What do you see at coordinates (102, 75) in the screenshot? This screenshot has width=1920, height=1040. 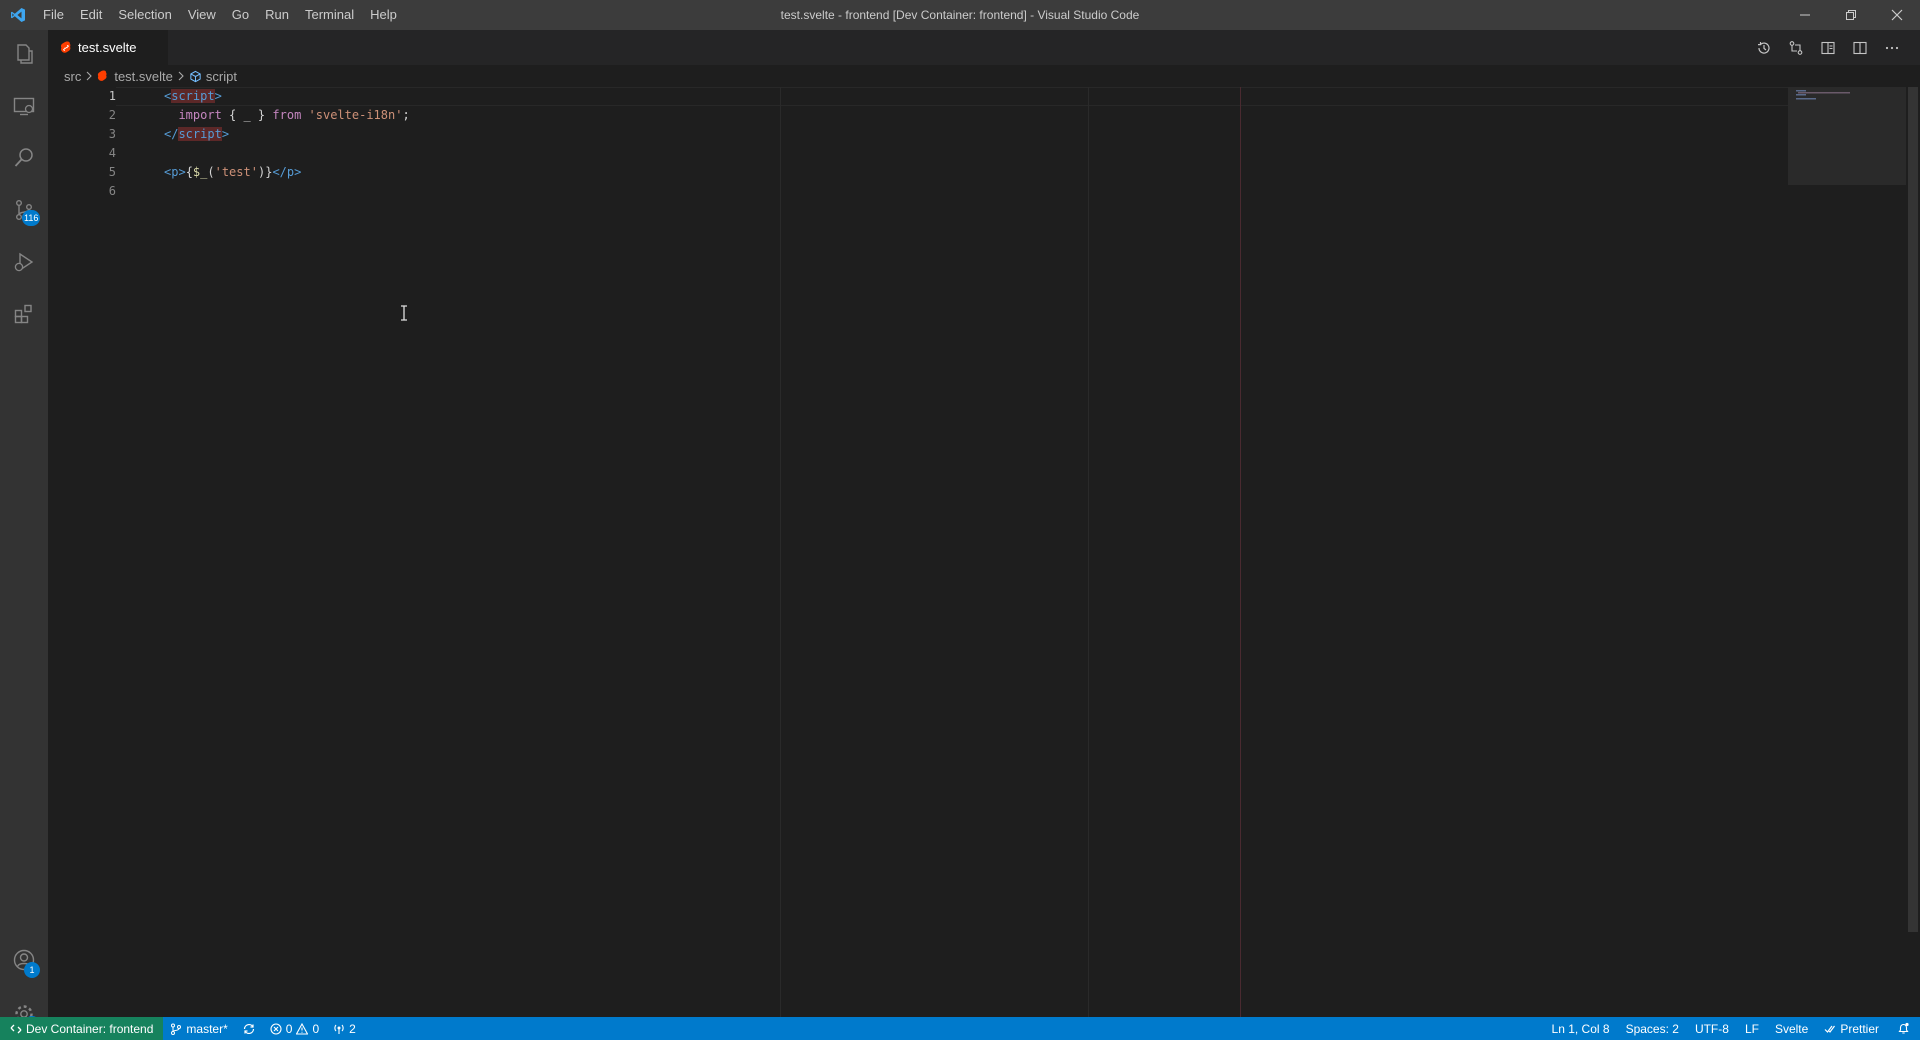 I see `svelte-icon` at bounding box center [102, 75].